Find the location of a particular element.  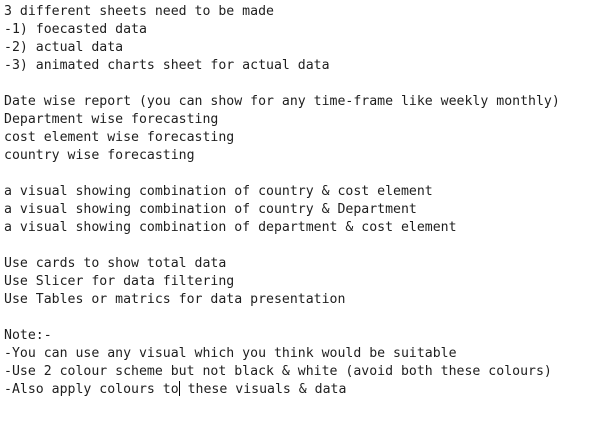

text-line-9: country wise forecasting is located at coordinates (99, 155).